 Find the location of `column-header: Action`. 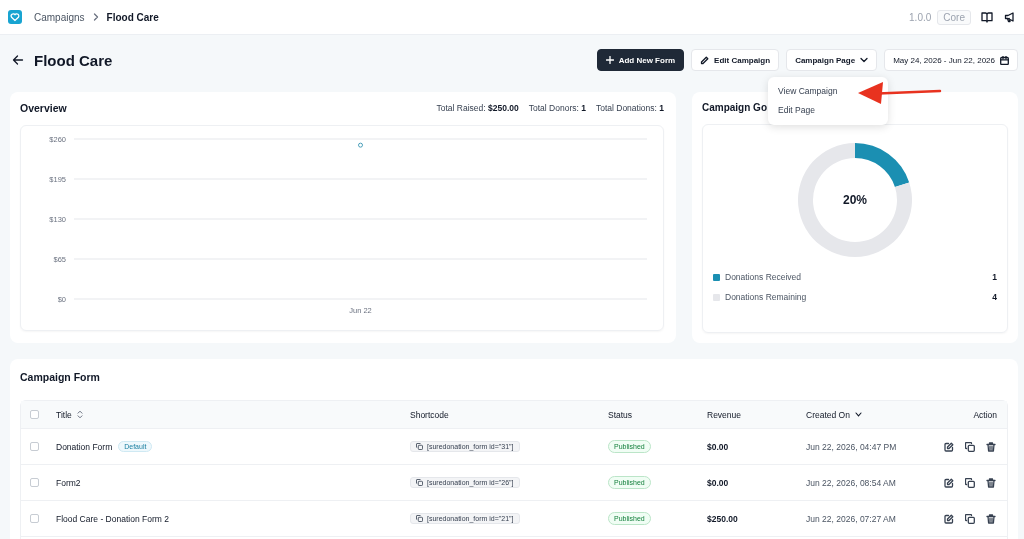

column-header: Action is located at coordinates (985, 414).